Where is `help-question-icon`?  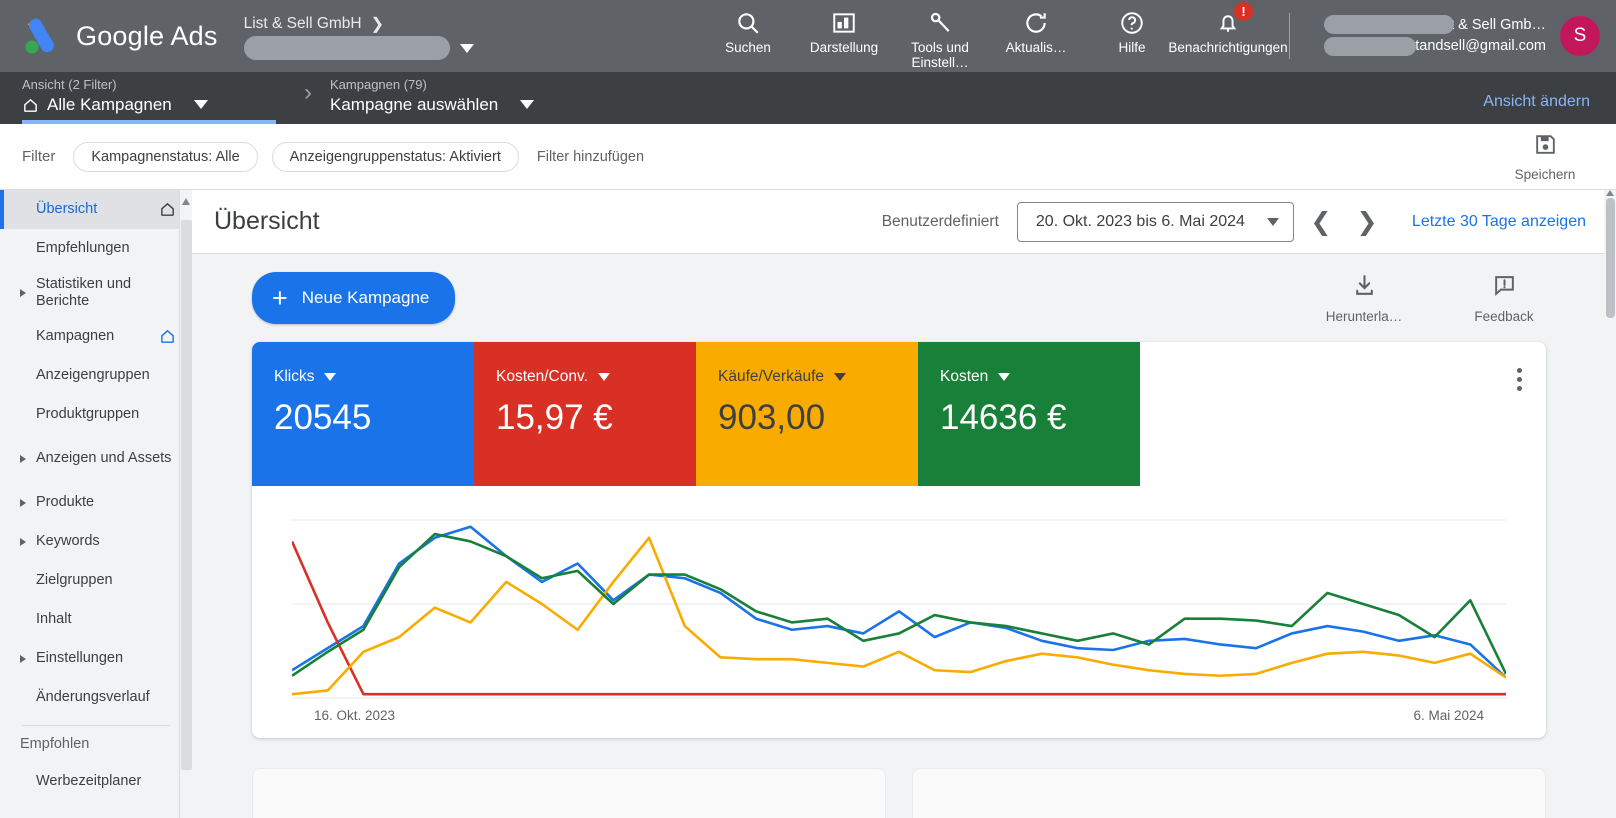 help-question-icon is located at coordinates (1132, 23).